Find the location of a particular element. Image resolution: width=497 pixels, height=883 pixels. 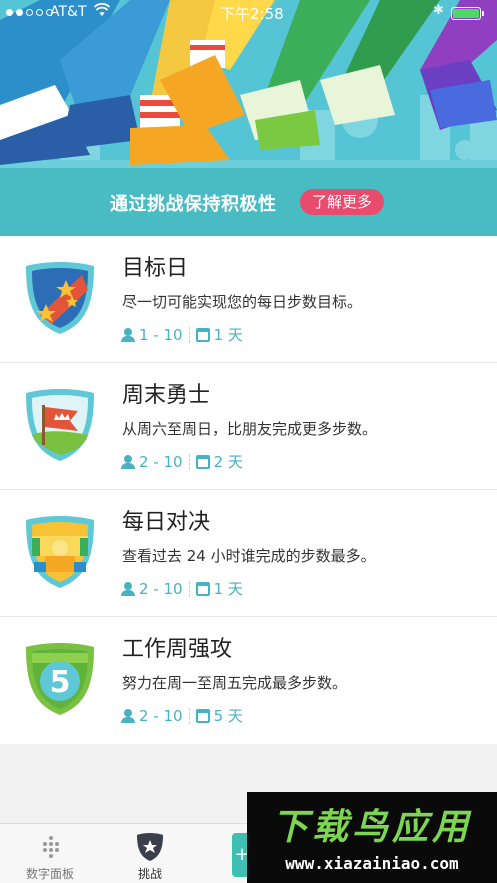

challenge-row-daily-showdown: 每日对决 查看过去 24 小时谁完成的步数最多。 2 - 10 1 天 is located at coordinates (248, 553).